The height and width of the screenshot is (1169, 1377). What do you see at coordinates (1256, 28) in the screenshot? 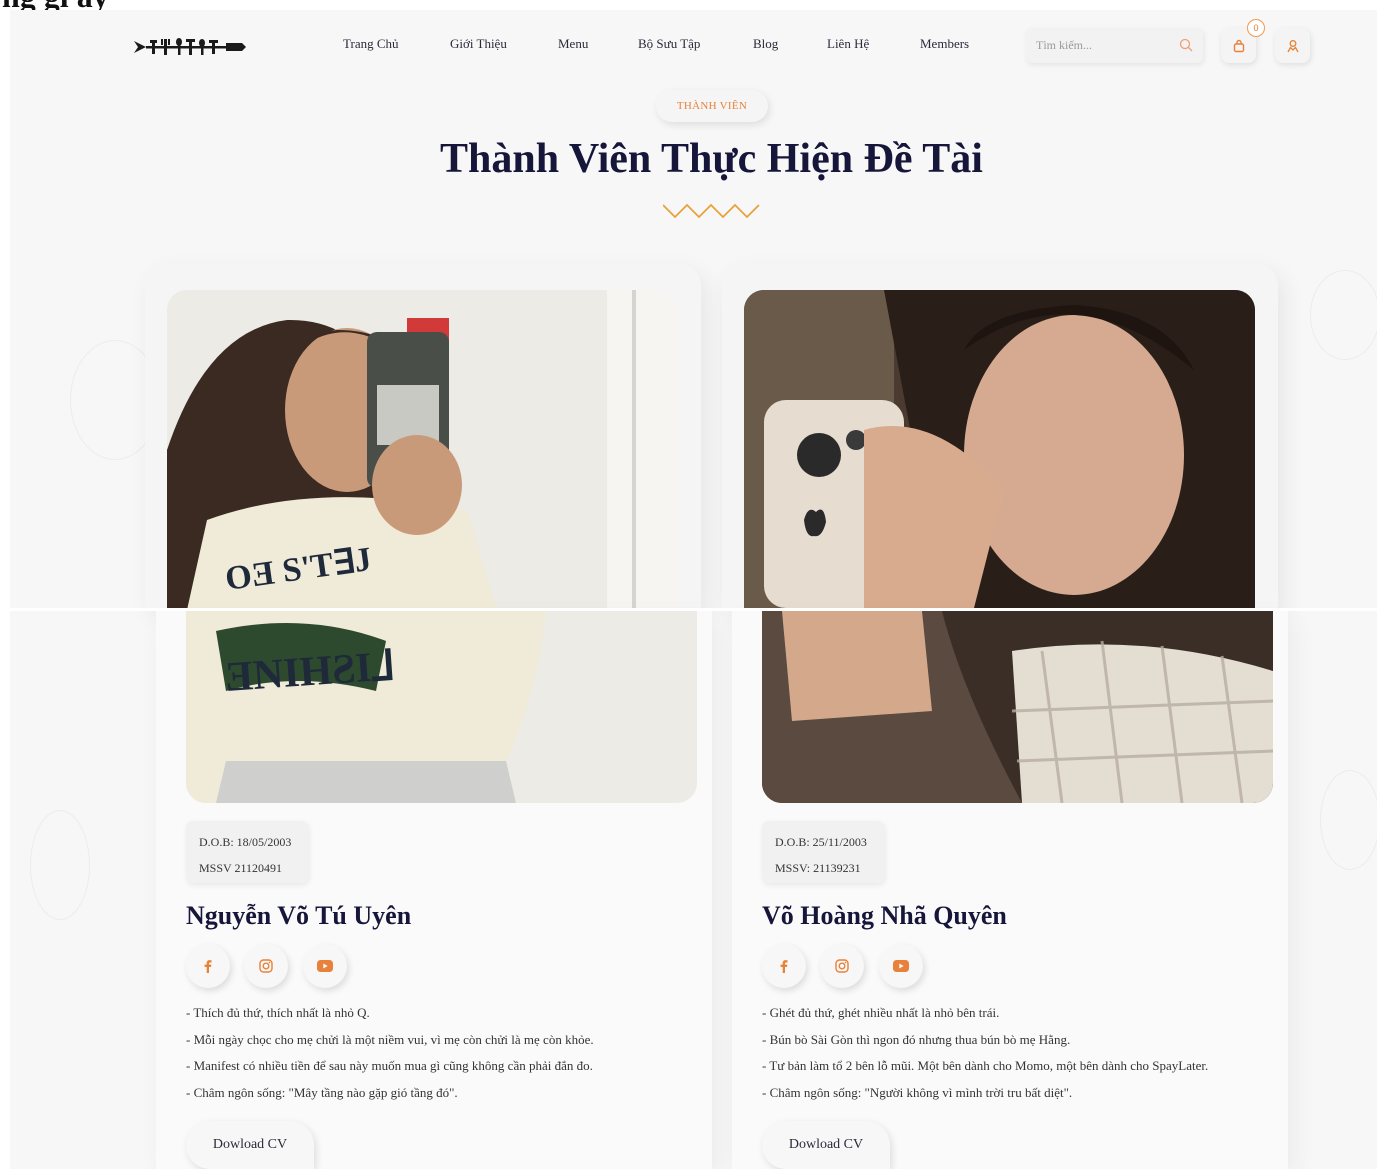
I see `cart-count-badge: 0` at bounding box center [1256, 28].